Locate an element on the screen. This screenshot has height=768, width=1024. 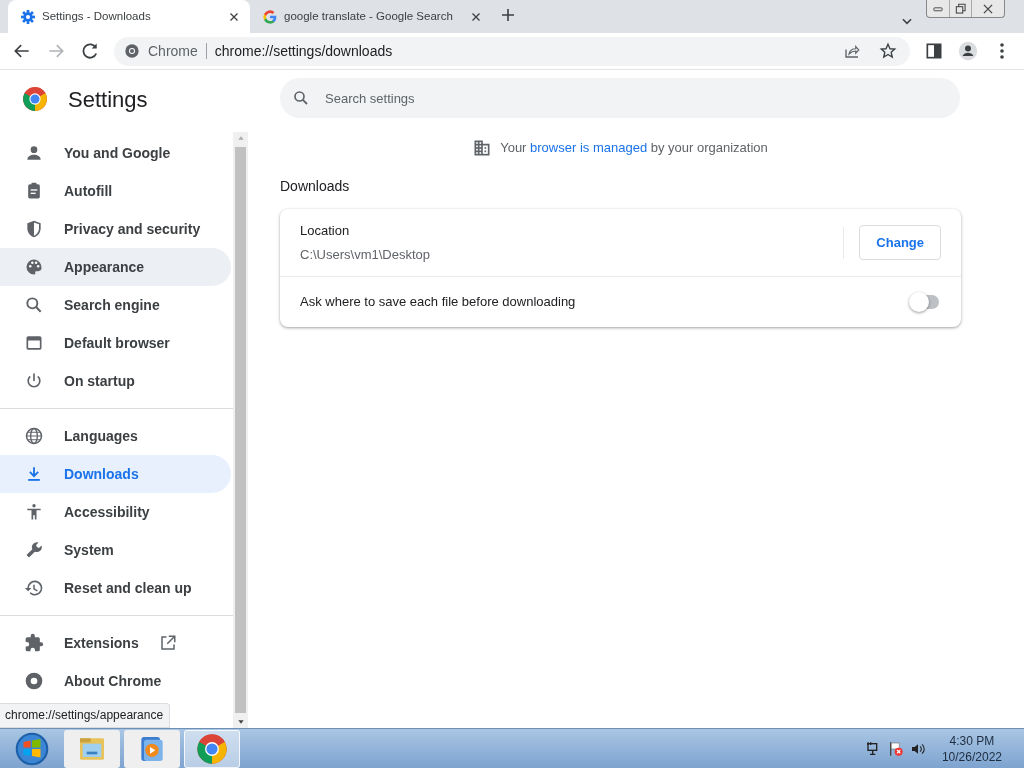
person-icon is located at coordinates (34, 153).